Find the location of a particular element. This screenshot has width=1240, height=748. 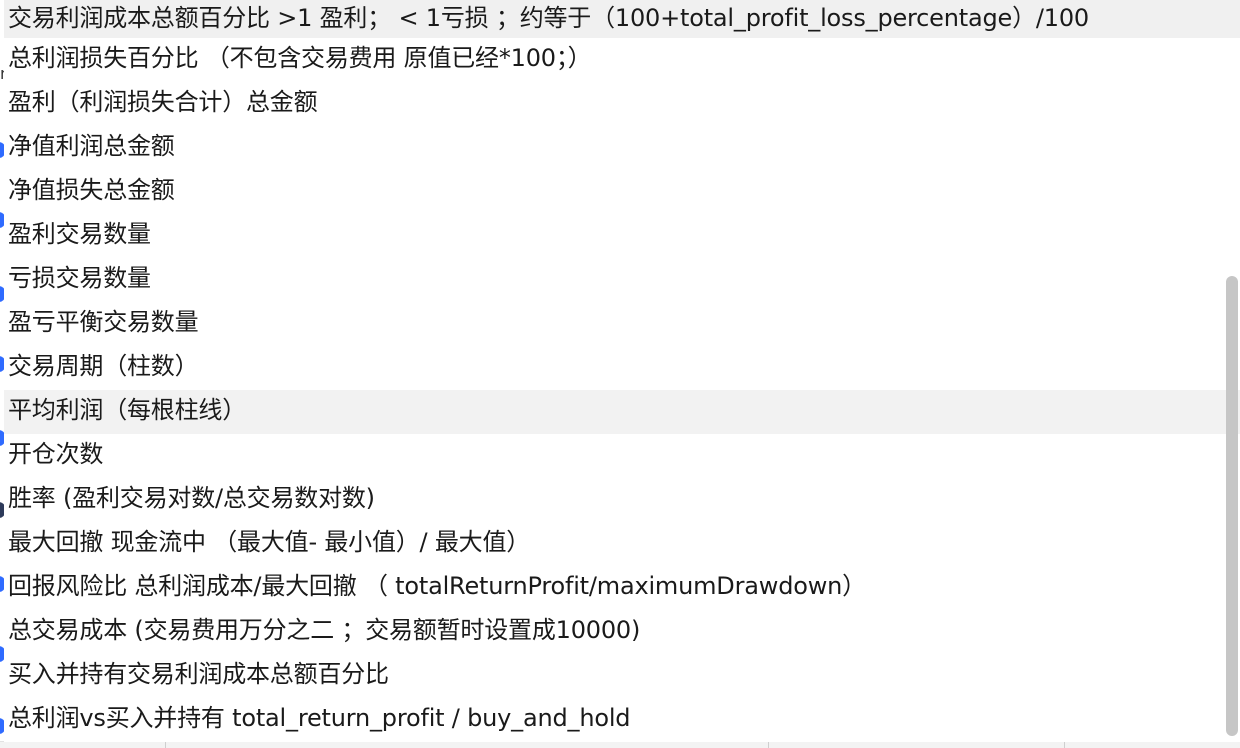

dropdown-option: 盈利（利润损失合计）总金额 is located at coordinates (622, 104).